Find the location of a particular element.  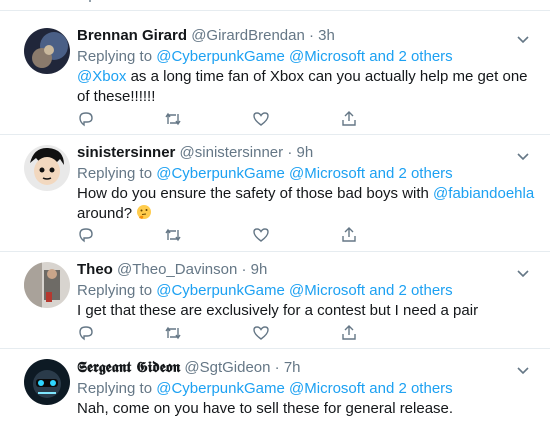

user-handle: @SgtGideon is located at coordinates (227, 367).